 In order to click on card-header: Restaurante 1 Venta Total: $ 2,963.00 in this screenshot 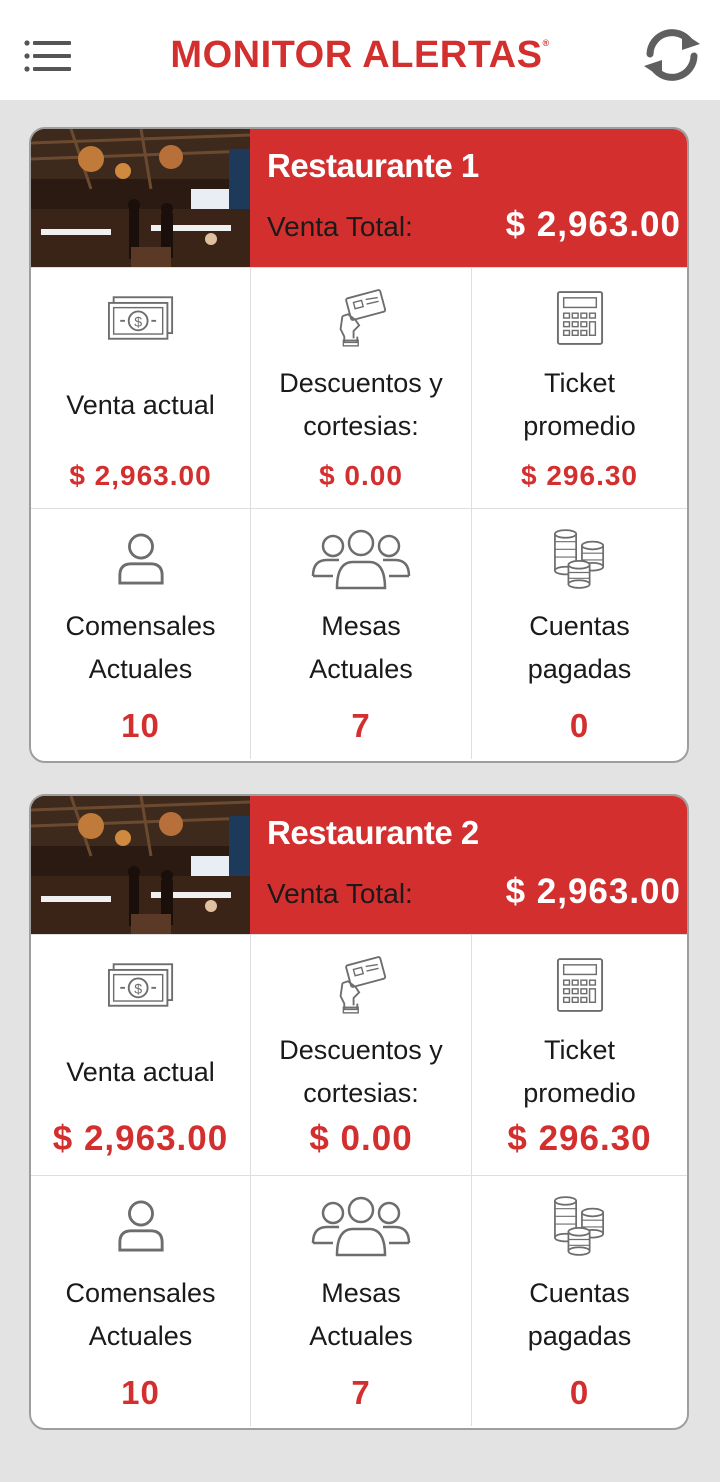, I will do `click(359, 198)`.